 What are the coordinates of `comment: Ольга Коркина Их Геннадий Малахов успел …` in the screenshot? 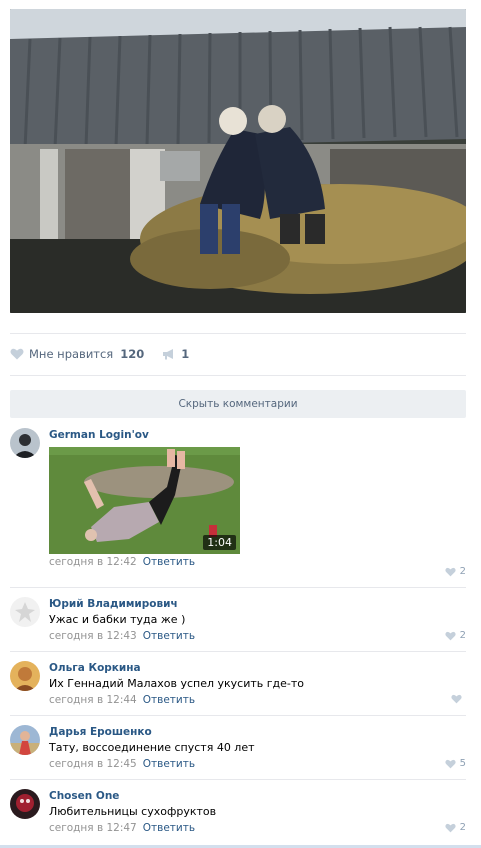 It's located at (238, 686).